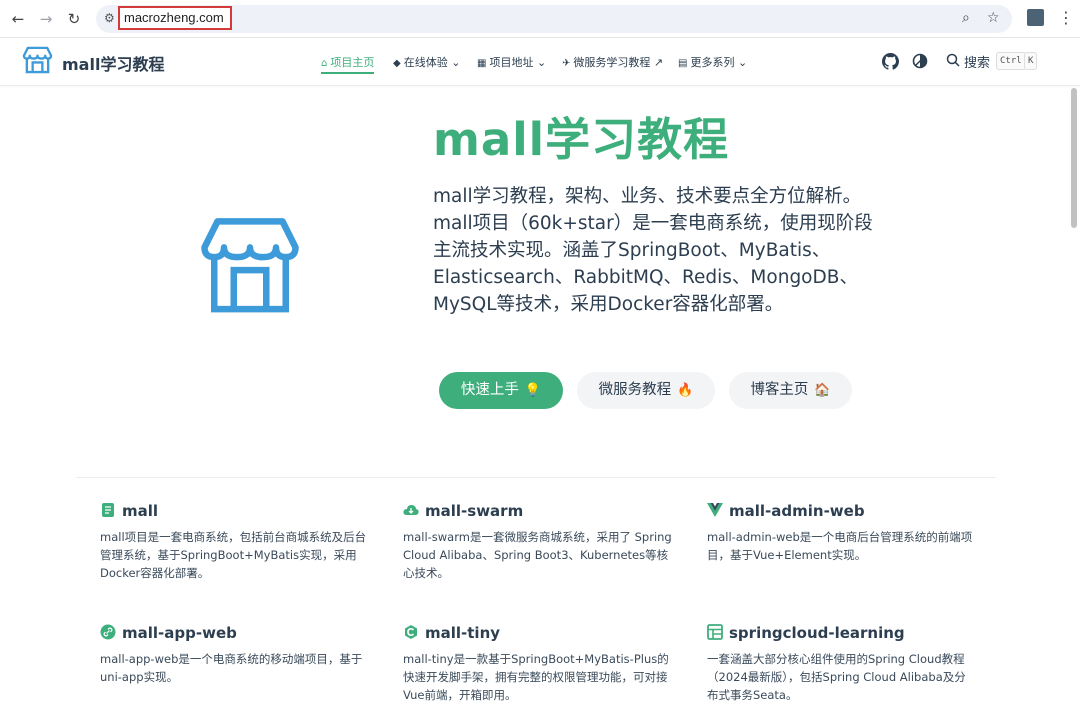 The image size is (1080, 721). What do you see at coordinates (953, 60) in the screenshot?
I see `search-icon` at bounding box center [953, 60].